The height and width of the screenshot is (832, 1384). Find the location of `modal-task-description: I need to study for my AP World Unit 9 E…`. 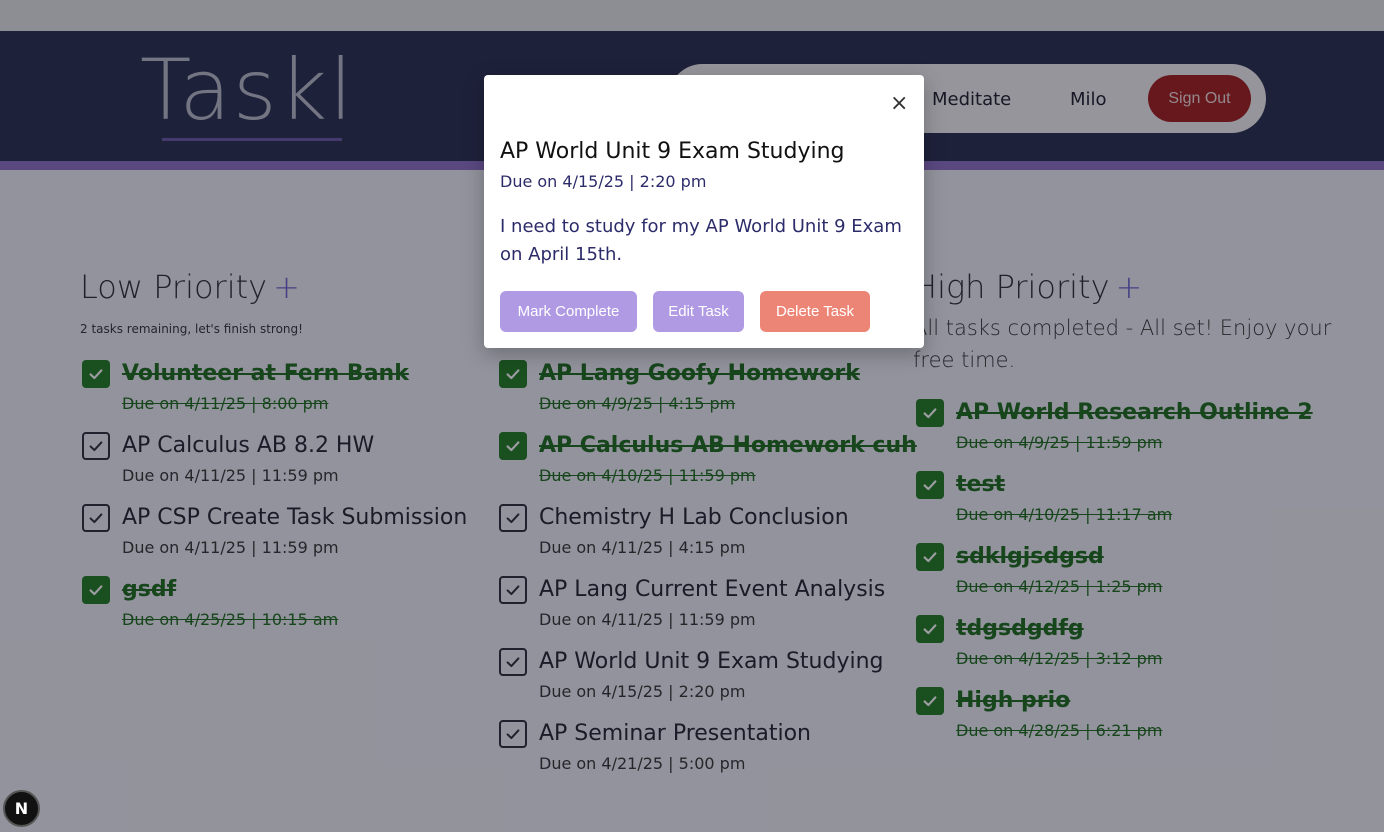

modal-task-description: I need to study for my AP World Unit 9 E… is located at coordinates (701, 240).